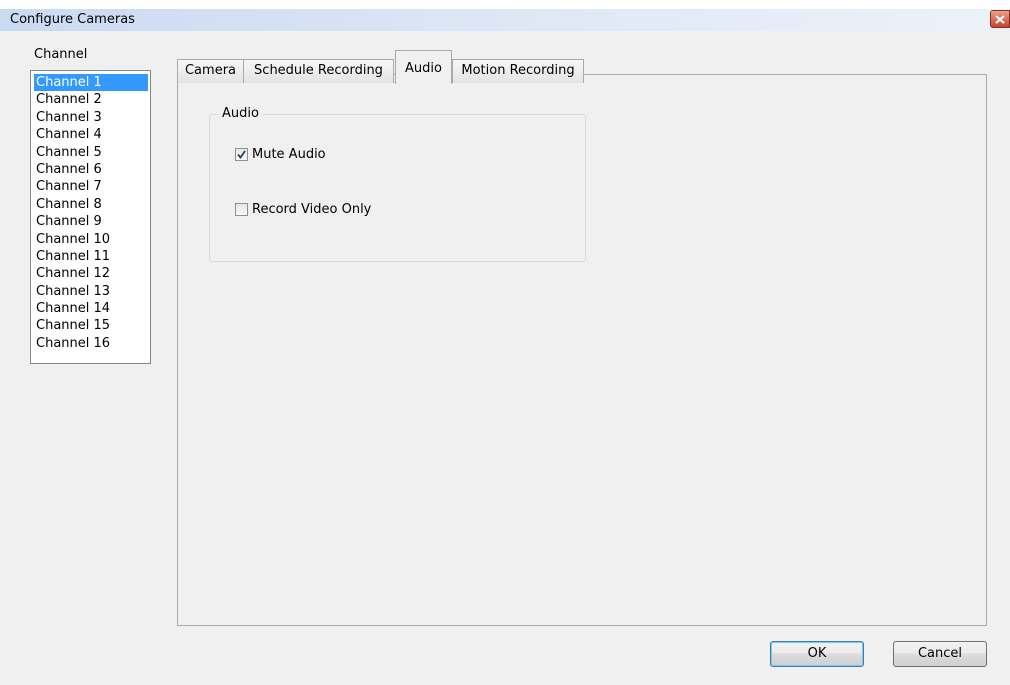 The height and width of the screenshot is (685, 1010). Describe the element at coordinates (91, 169) in the screenshot. I see `channel-item: Channel 6` at that location.